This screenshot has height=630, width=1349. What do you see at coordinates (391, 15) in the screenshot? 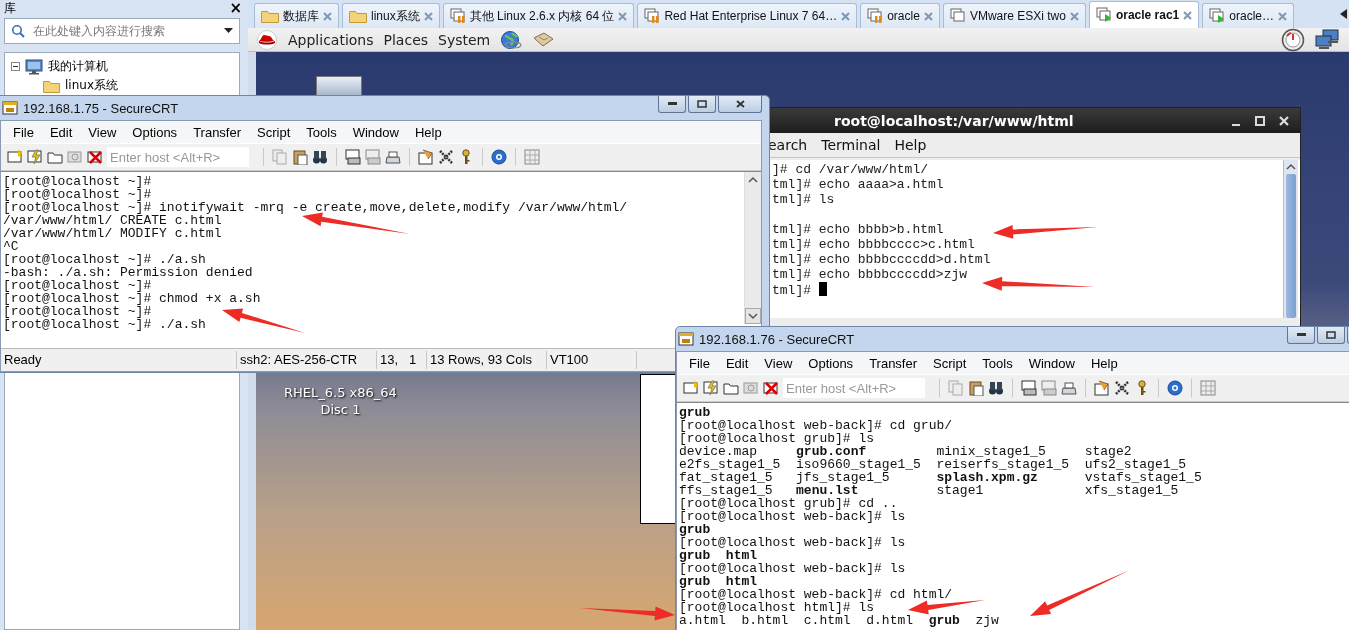
I see `vm-tab: linux系统` at bounding box center [391, 15].